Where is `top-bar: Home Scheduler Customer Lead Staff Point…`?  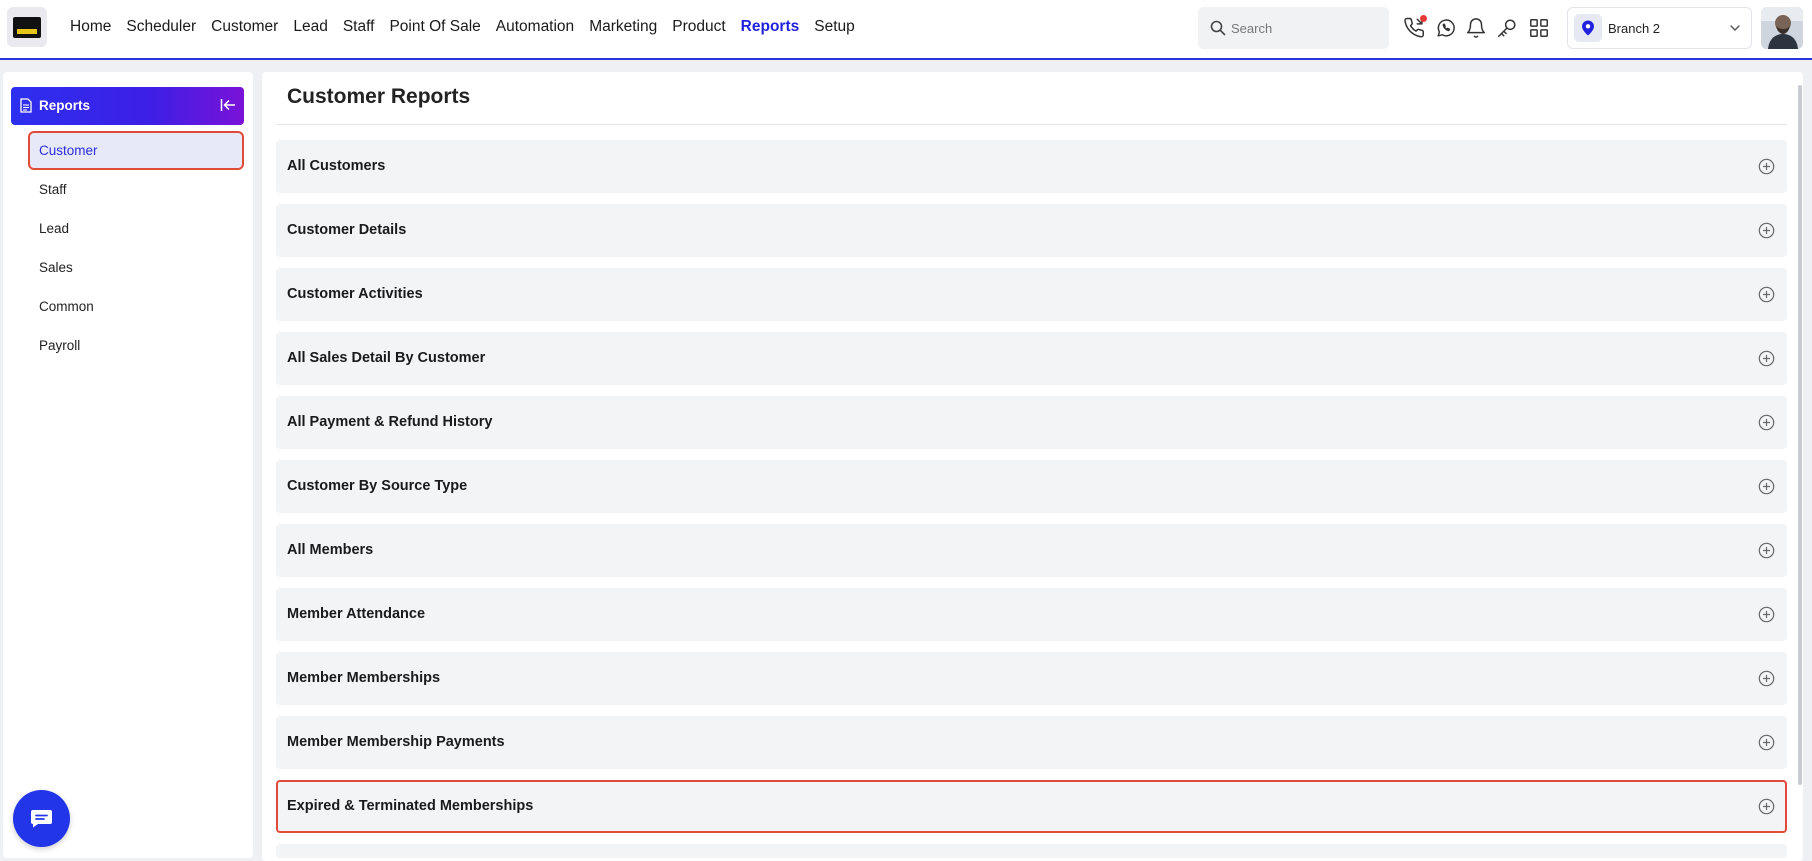 top-bar: Home Scheduler Customer Lead Staff Point… is located at coordinates (906, 30).